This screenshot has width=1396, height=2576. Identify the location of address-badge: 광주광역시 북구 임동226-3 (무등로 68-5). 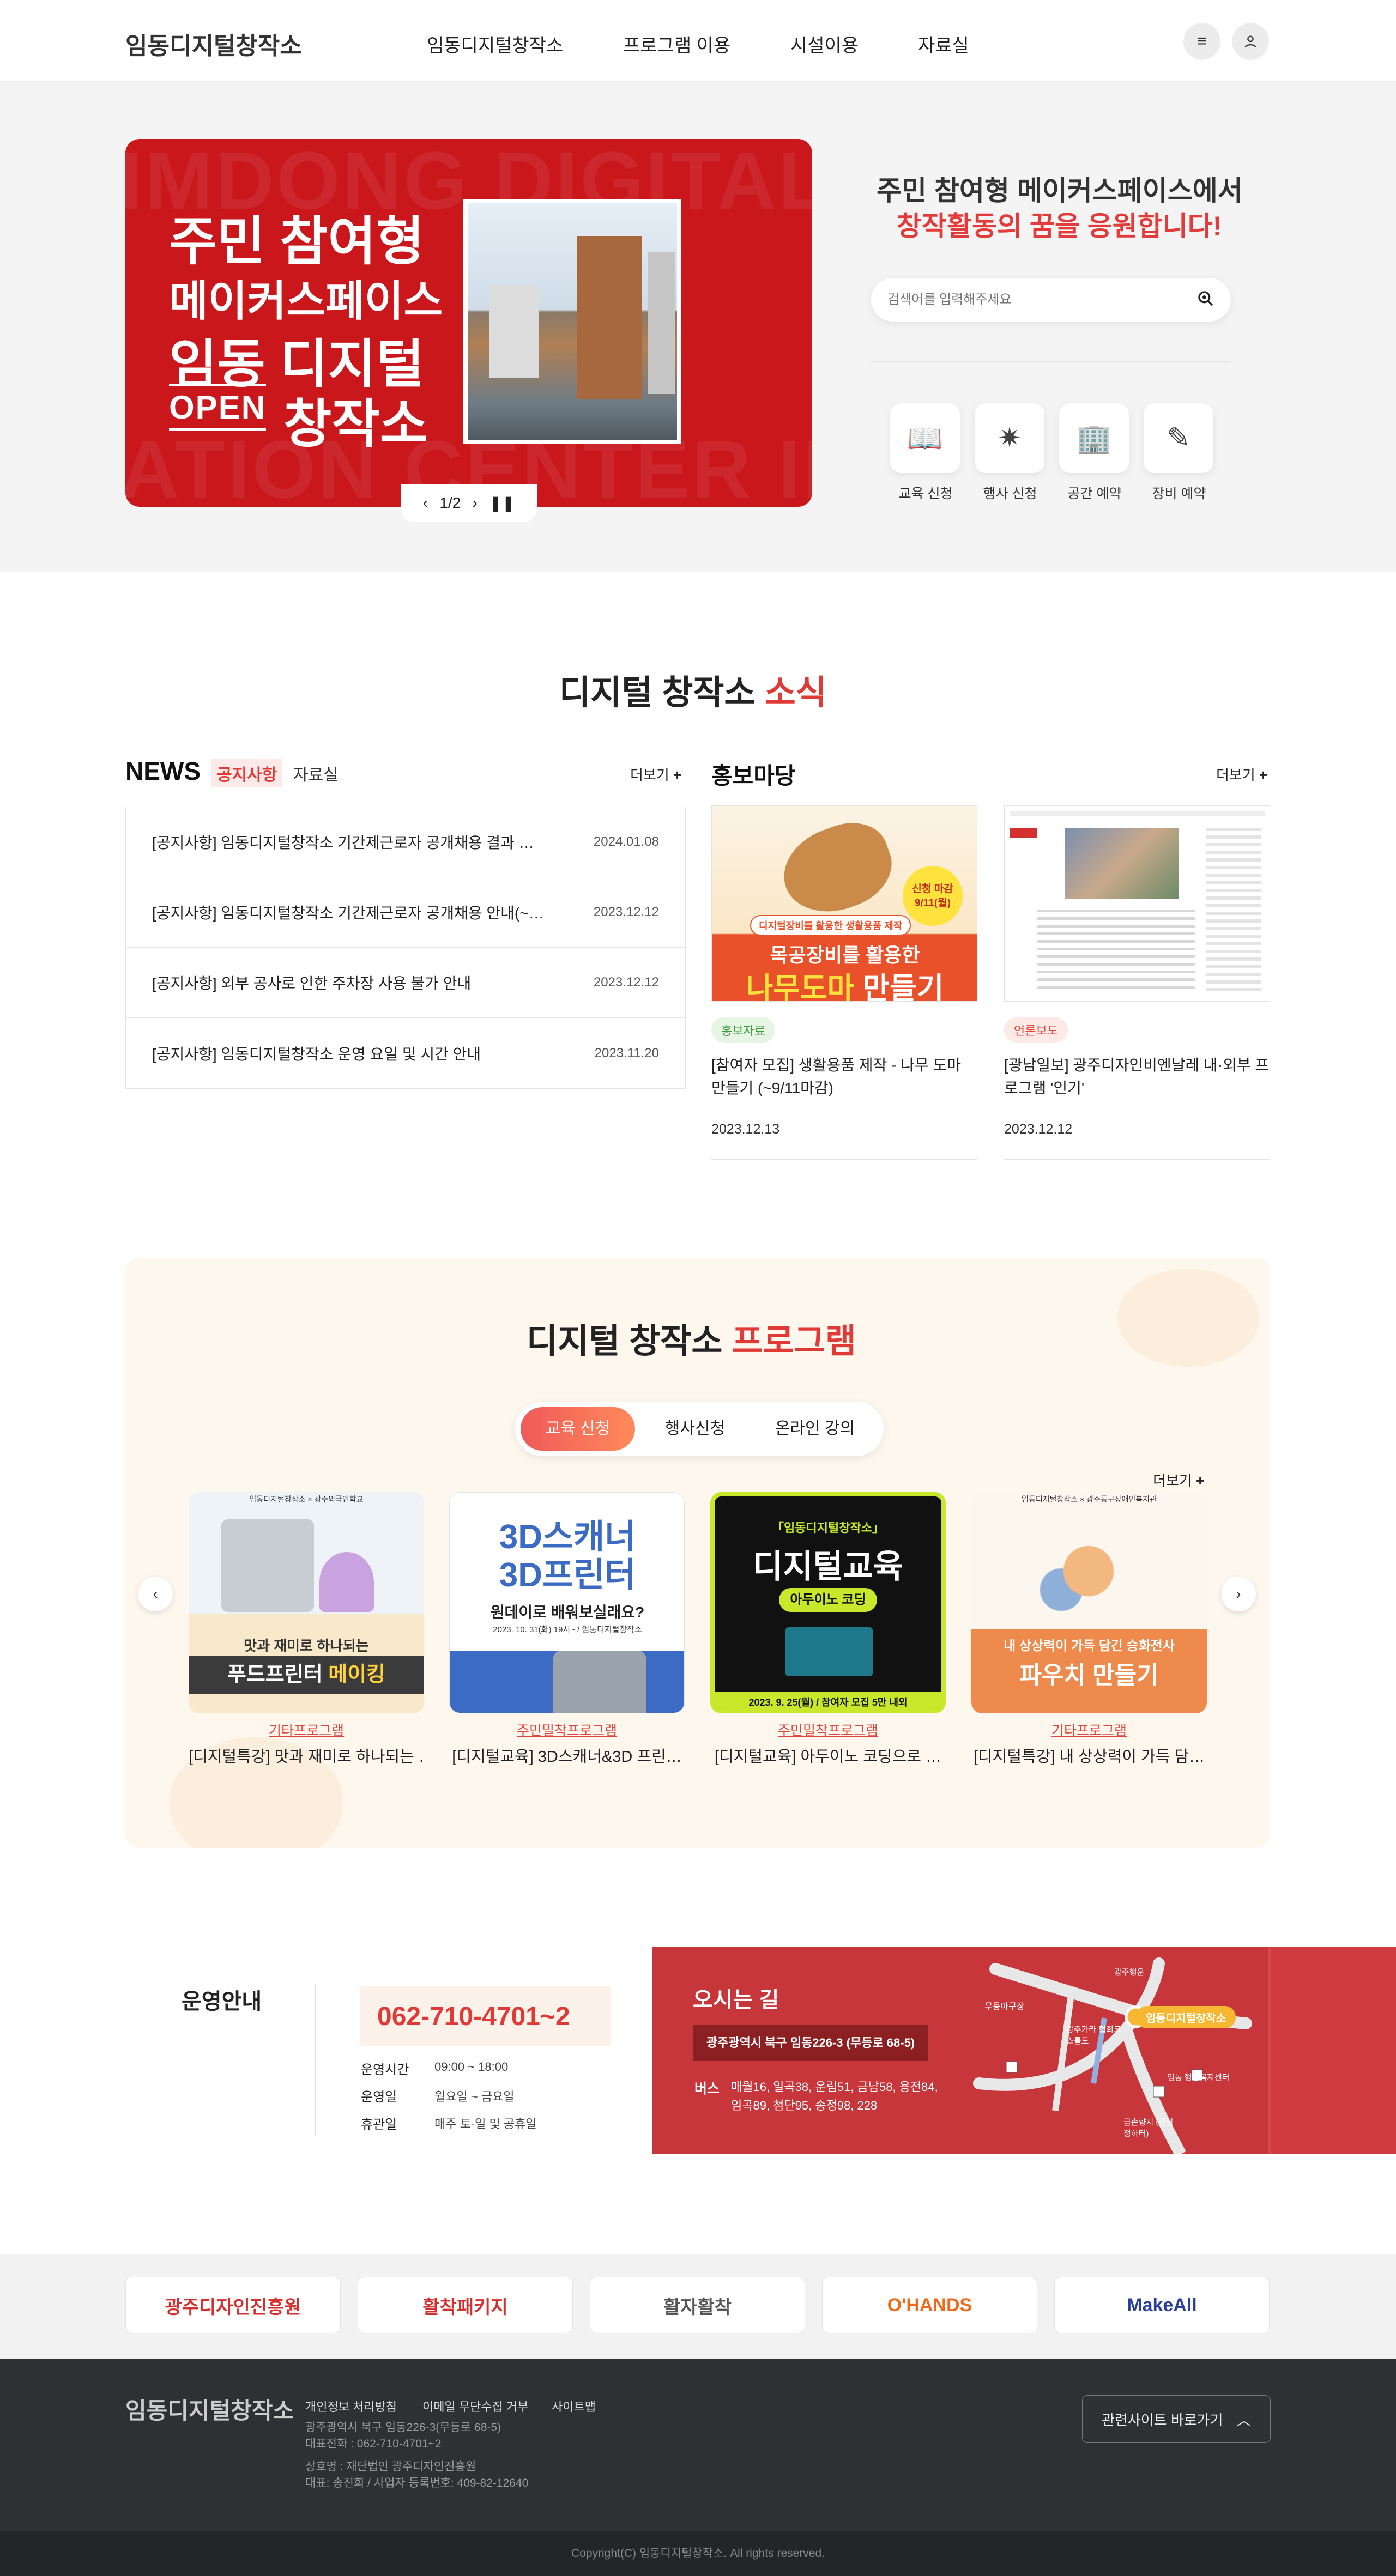
(810, 2043).